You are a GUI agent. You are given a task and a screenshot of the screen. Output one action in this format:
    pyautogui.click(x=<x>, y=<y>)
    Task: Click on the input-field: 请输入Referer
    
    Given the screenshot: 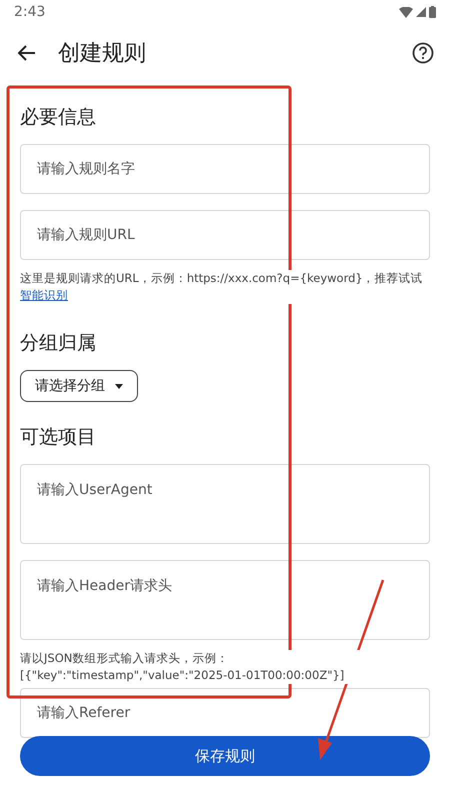 What is the action you would take?
    pyautogui.click(x=225, y=713)
    